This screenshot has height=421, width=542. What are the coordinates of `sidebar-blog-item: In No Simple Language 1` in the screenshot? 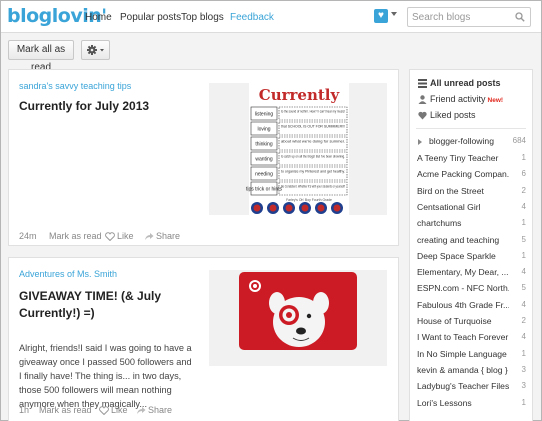 It's located at (471, 355).